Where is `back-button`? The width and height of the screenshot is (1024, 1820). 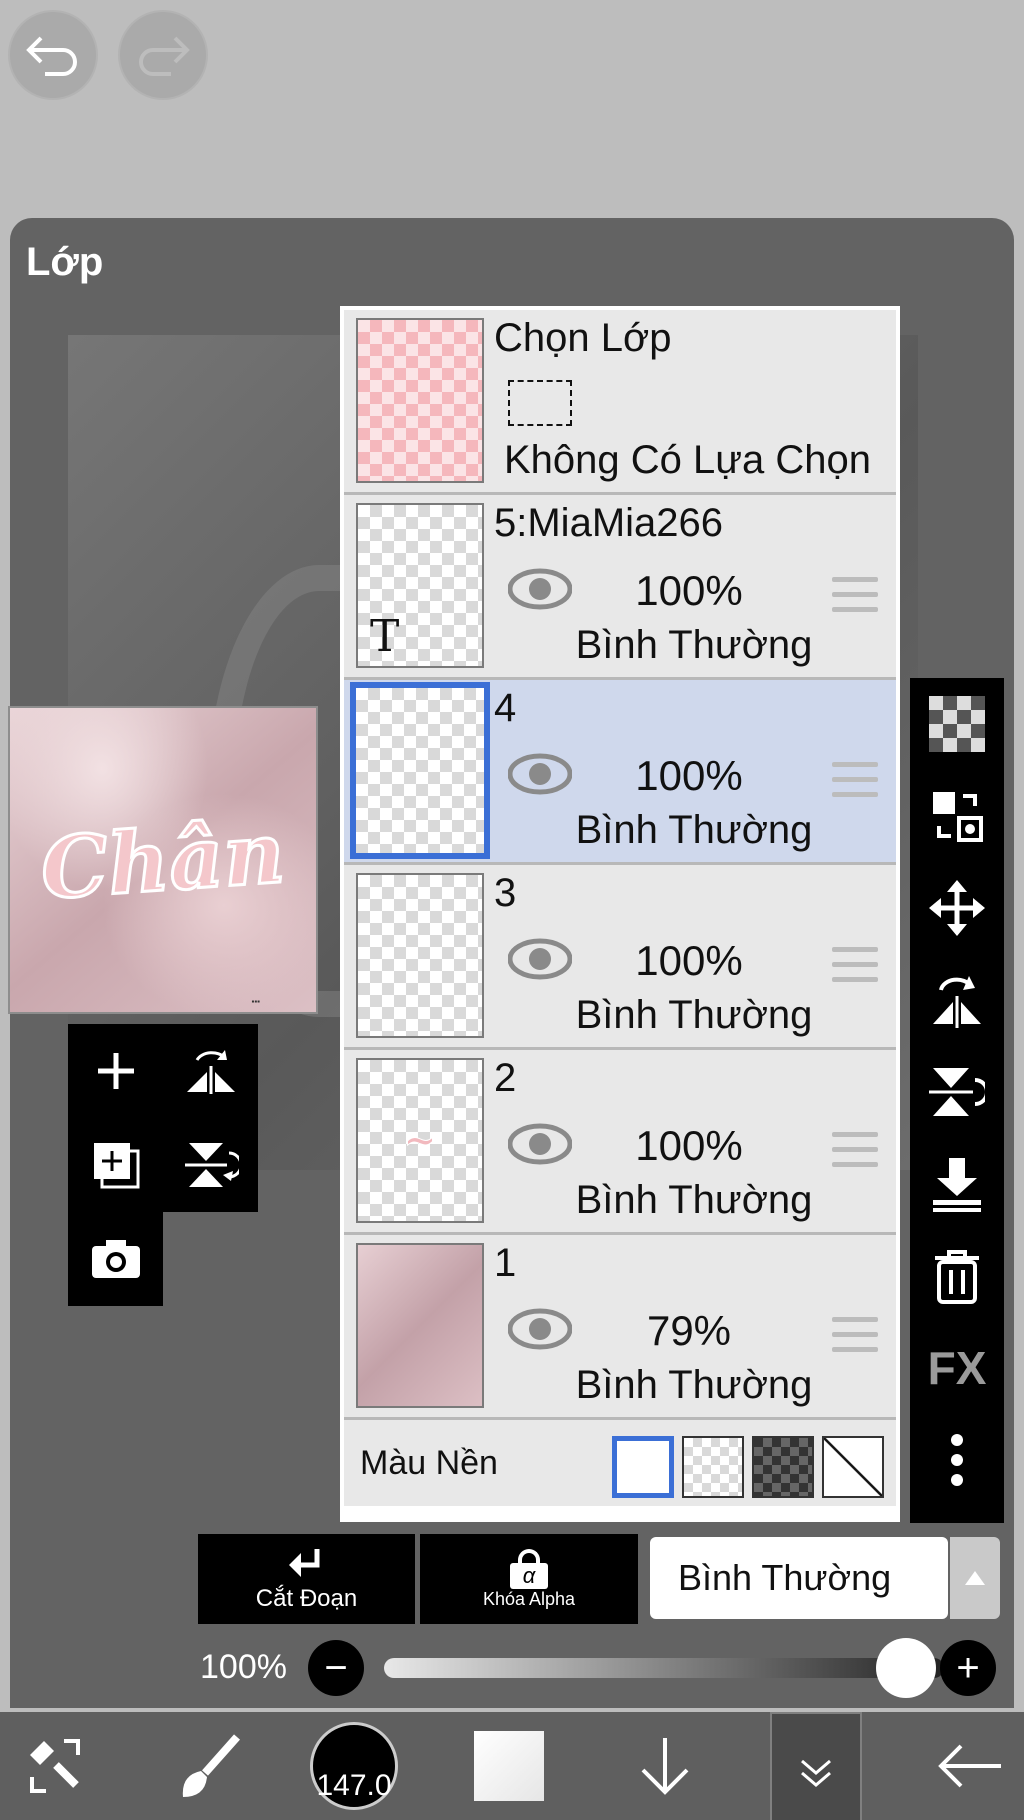
back-button is located at coordinates (970, 1766).